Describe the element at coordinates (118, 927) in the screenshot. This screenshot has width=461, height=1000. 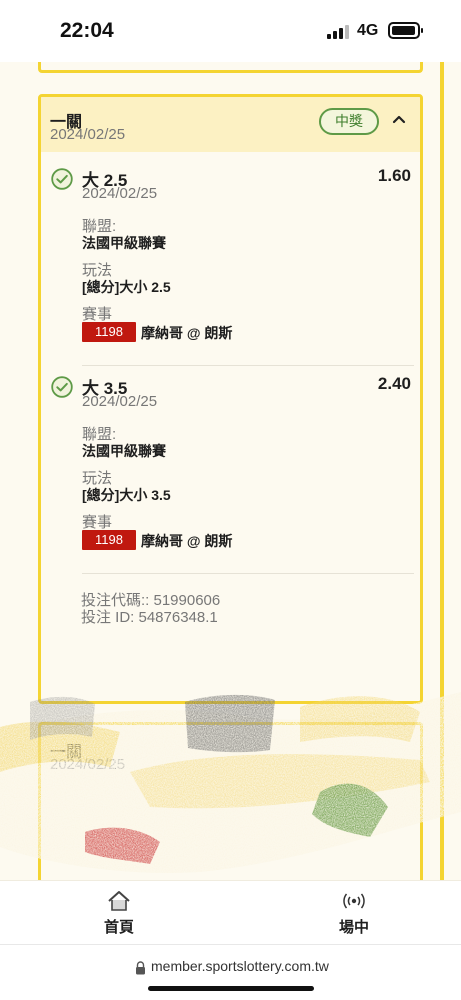
I see `nav-home-label: 首頁` at that location.